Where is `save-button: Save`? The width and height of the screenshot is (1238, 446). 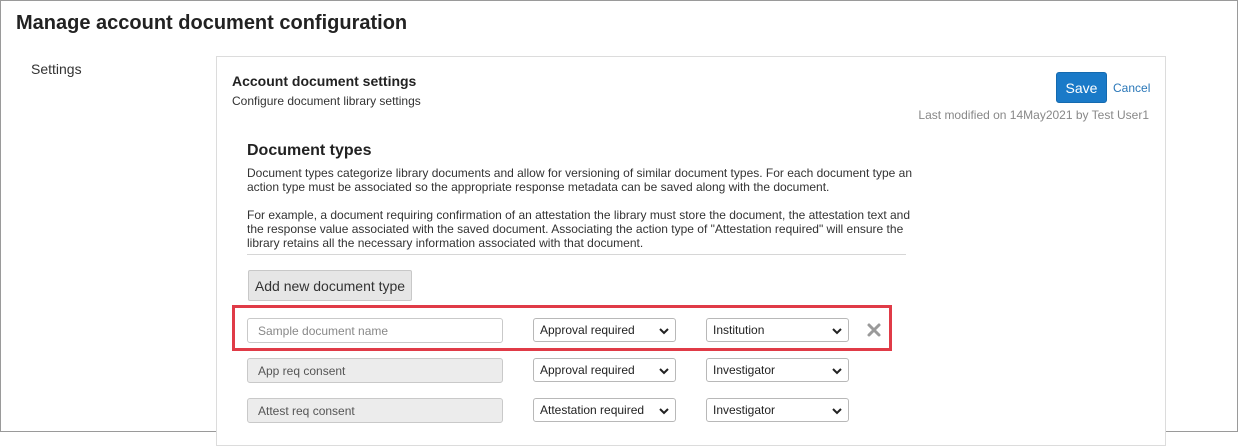
save-button: Save is located at coordinates (1081, 87).